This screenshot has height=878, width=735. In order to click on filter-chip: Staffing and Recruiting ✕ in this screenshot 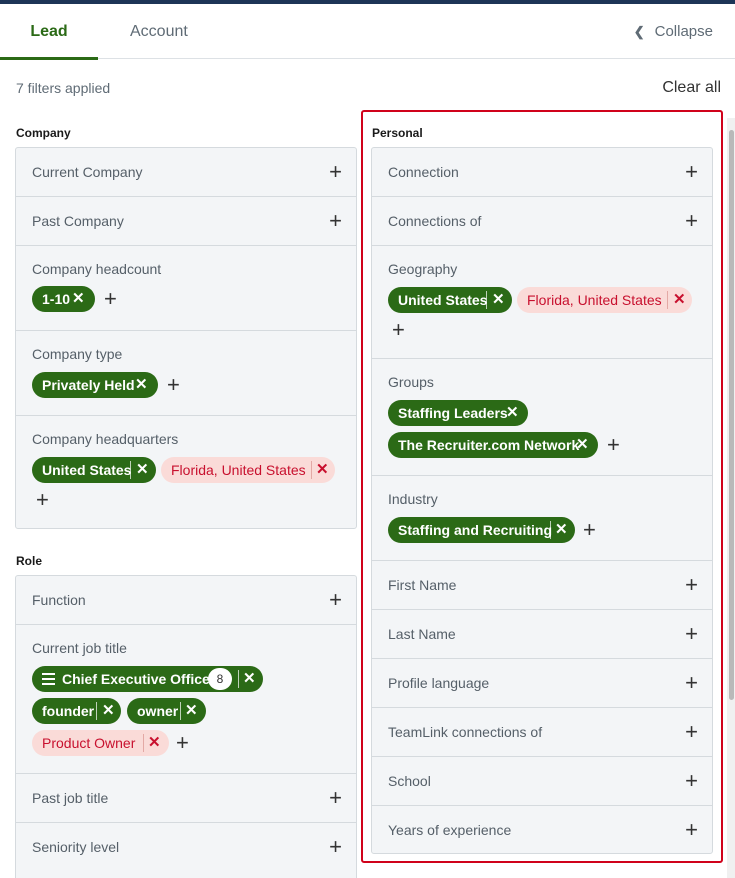, I will do `click(481, 530)`.